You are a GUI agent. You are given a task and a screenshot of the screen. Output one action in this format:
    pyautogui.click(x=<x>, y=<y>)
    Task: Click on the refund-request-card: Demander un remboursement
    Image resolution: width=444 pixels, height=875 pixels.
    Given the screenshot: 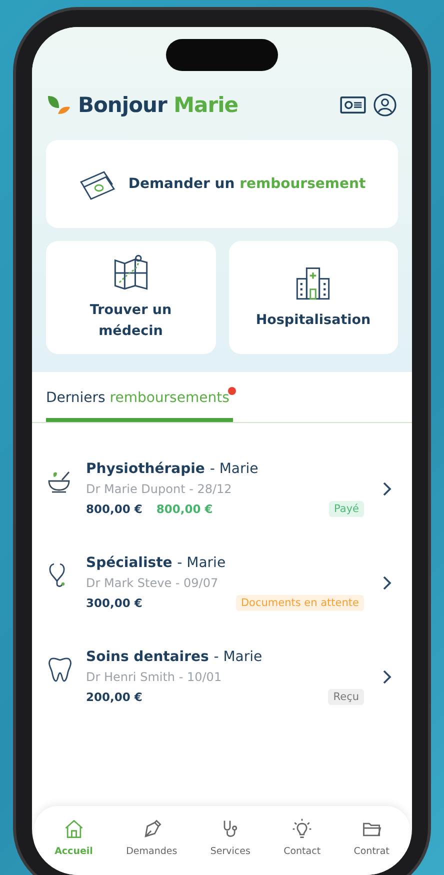 What is the action you would take?
    pyautogui.click(x=222, y=184)
    